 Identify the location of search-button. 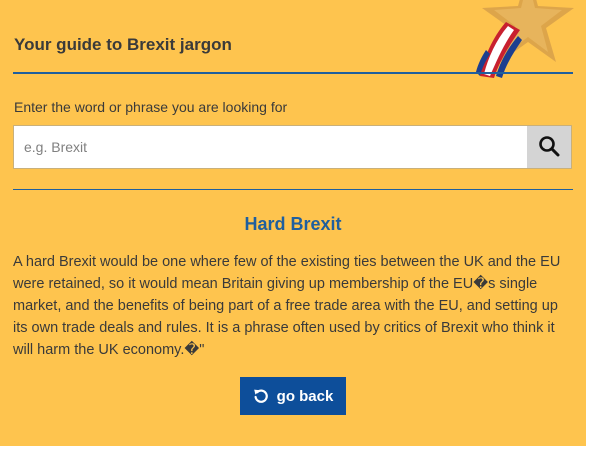
(549, 147).